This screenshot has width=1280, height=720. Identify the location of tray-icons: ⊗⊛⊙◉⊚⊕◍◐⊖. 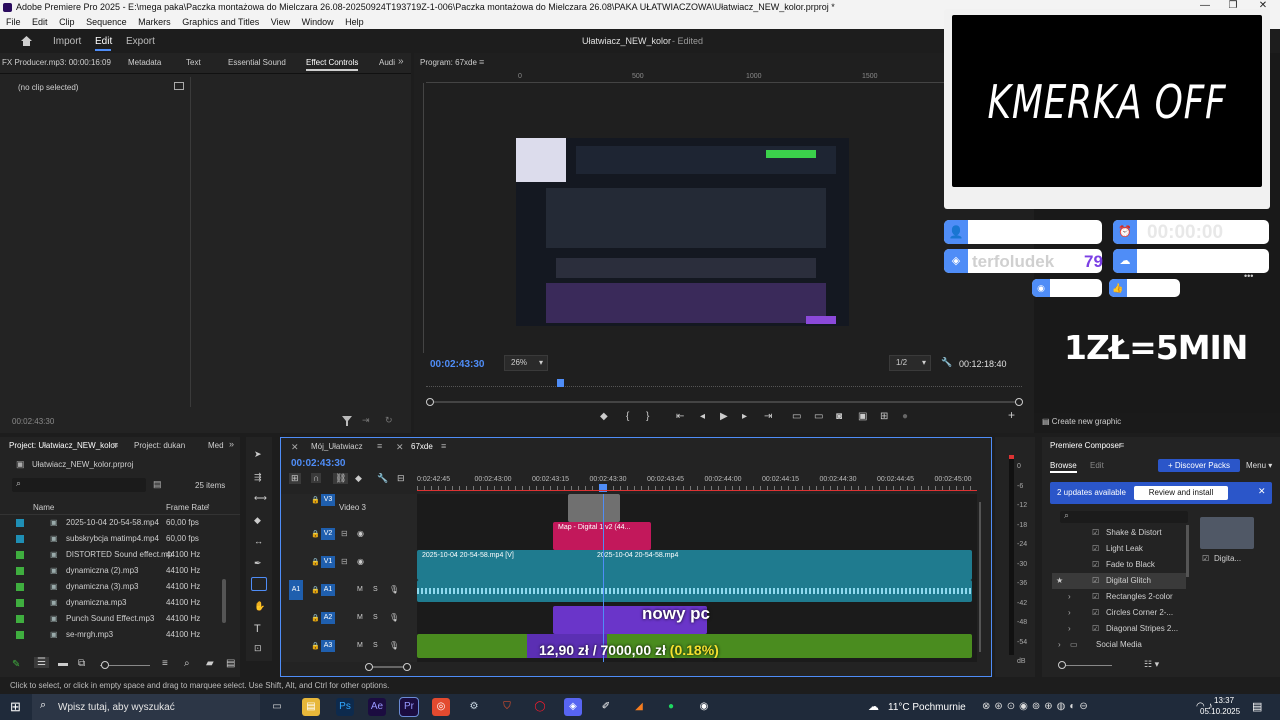
(1037, 706).